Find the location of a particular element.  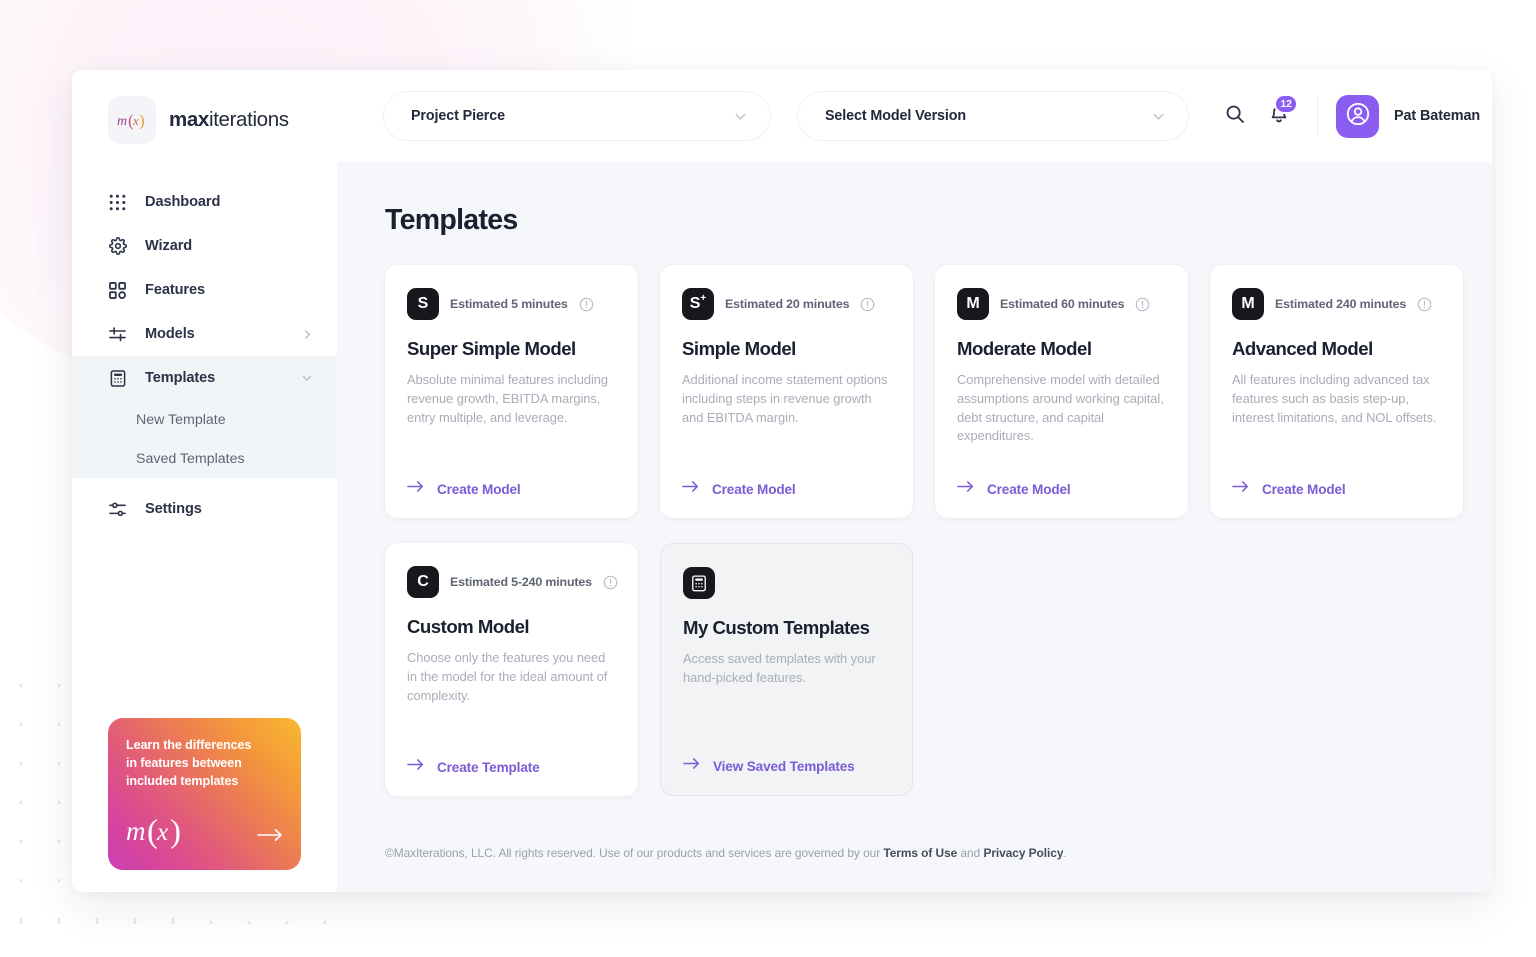

sidebar-item-features: Features is located at coordinates (204, 290).